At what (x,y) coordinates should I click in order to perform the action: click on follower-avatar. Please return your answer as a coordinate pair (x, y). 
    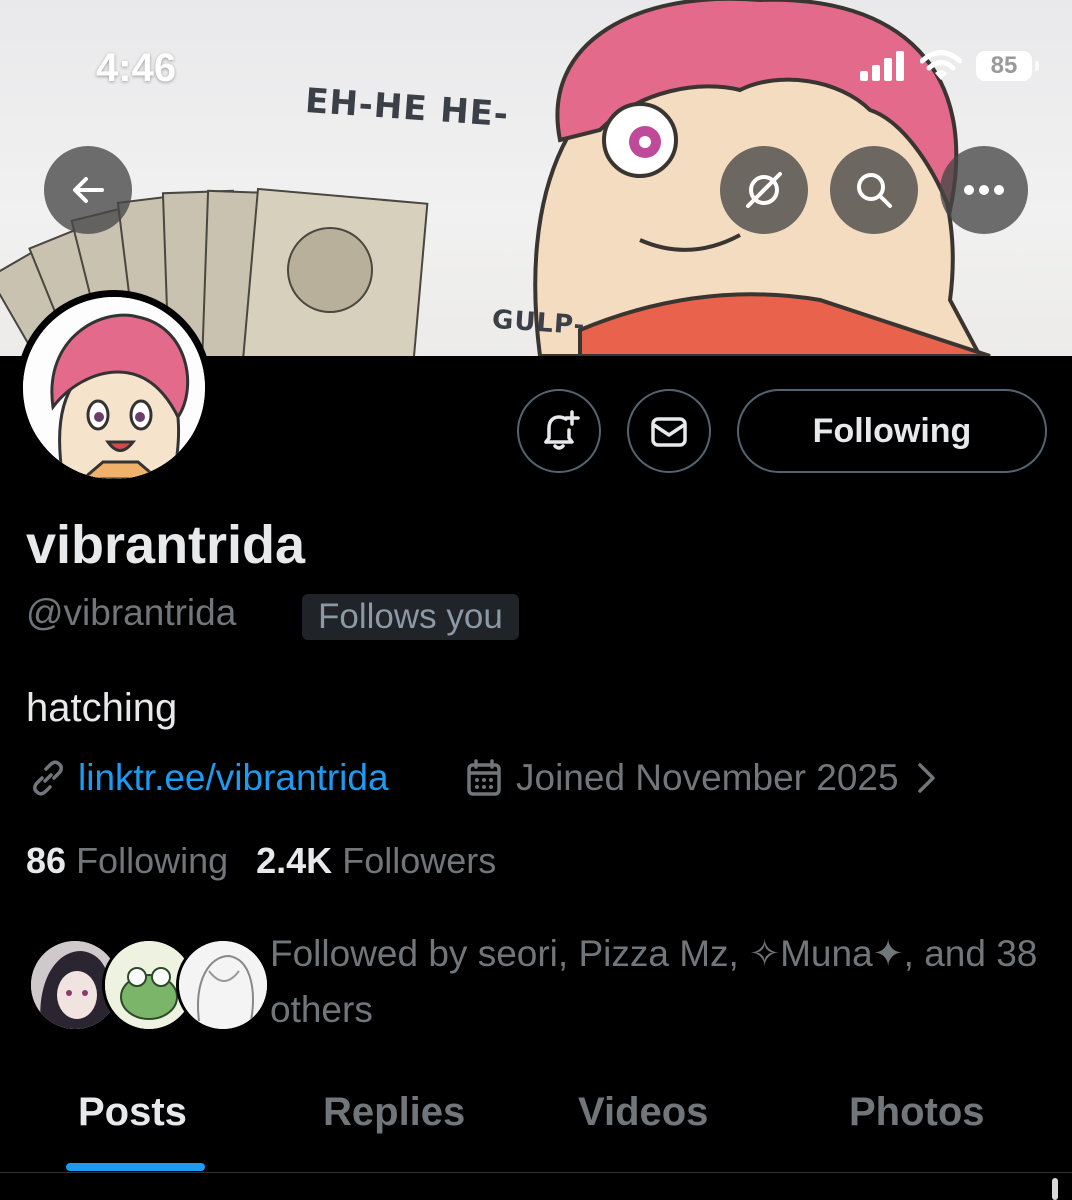
    Looking at the image, I should click on (223, 985).